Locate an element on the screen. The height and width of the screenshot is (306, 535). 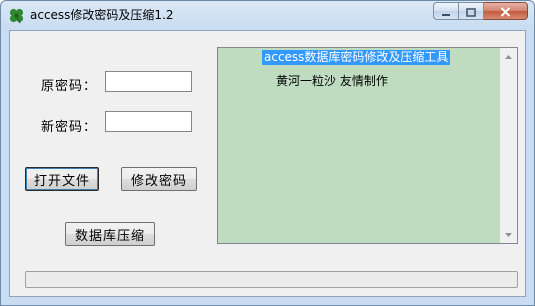
old-password-label: 原密码： is located at coordinates (69, 86).